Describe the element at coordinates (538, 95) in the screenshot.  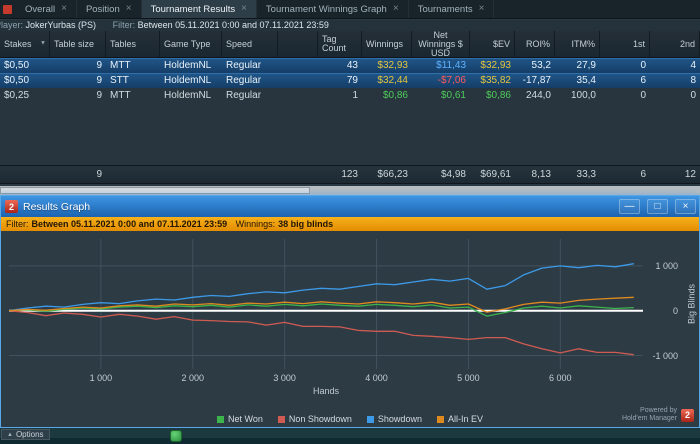
I see `cell-roi: 244,0` at that location.